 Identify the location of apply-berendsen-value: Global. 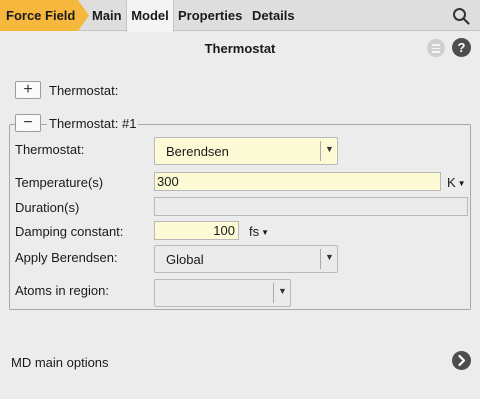
(185, 259).